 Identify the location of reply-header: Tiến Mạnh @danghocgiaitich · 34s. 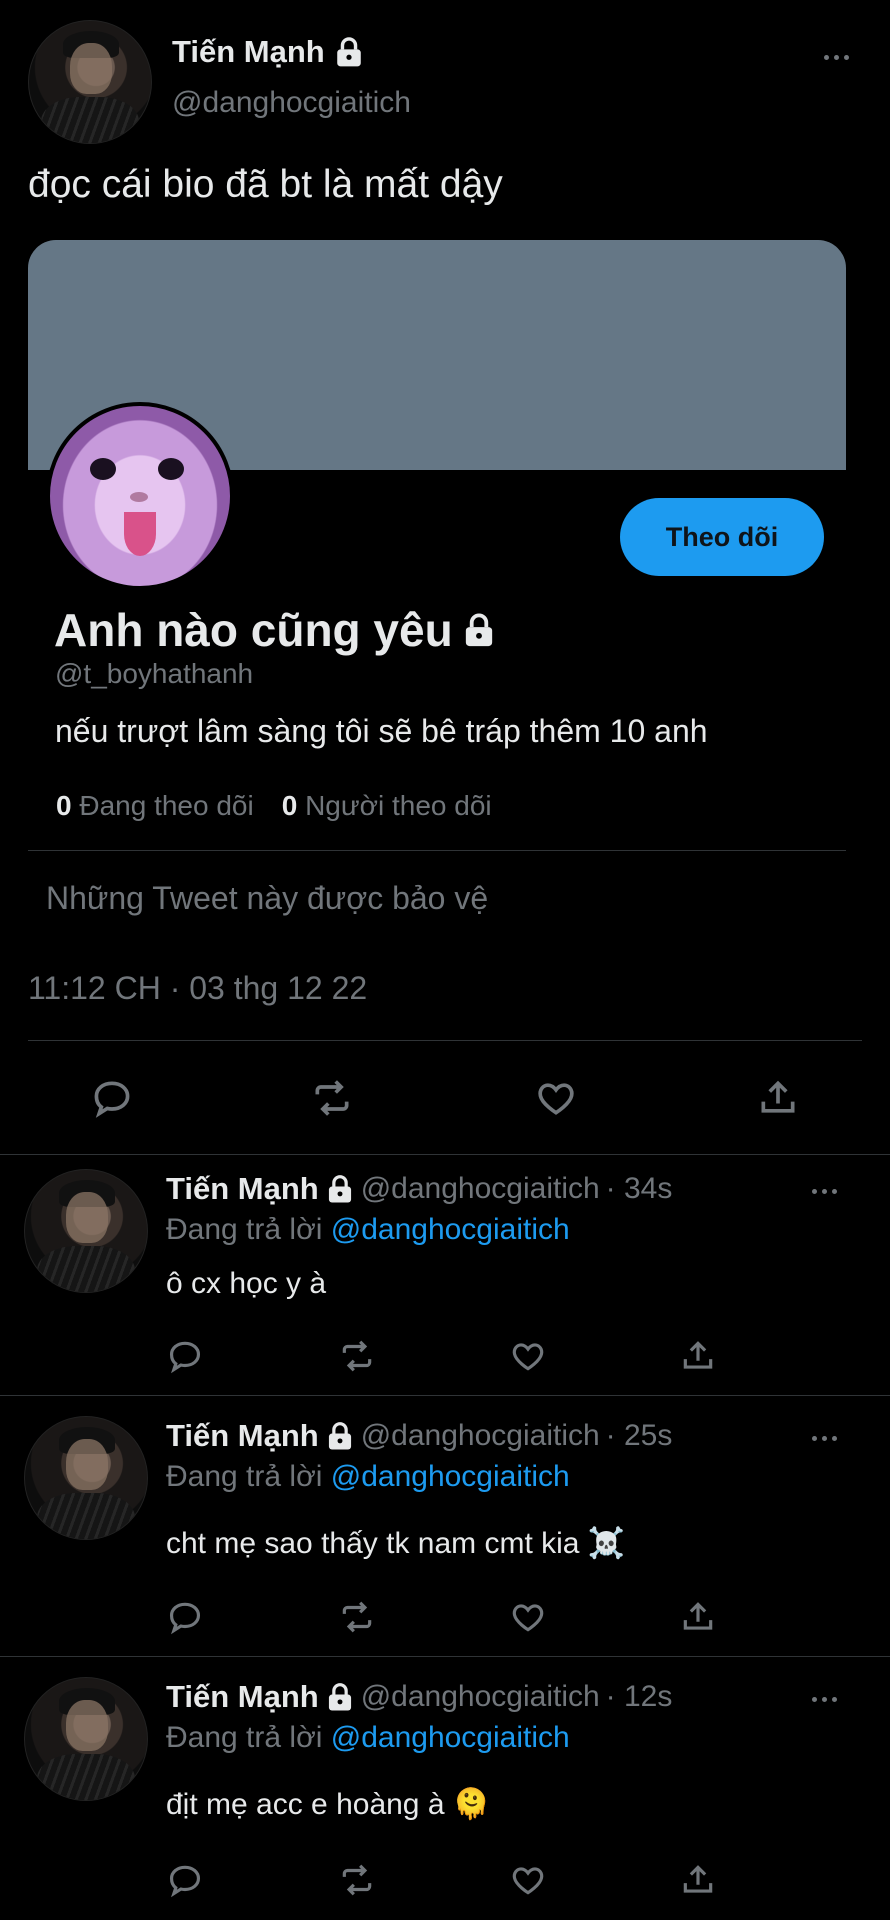
(419, 1189).